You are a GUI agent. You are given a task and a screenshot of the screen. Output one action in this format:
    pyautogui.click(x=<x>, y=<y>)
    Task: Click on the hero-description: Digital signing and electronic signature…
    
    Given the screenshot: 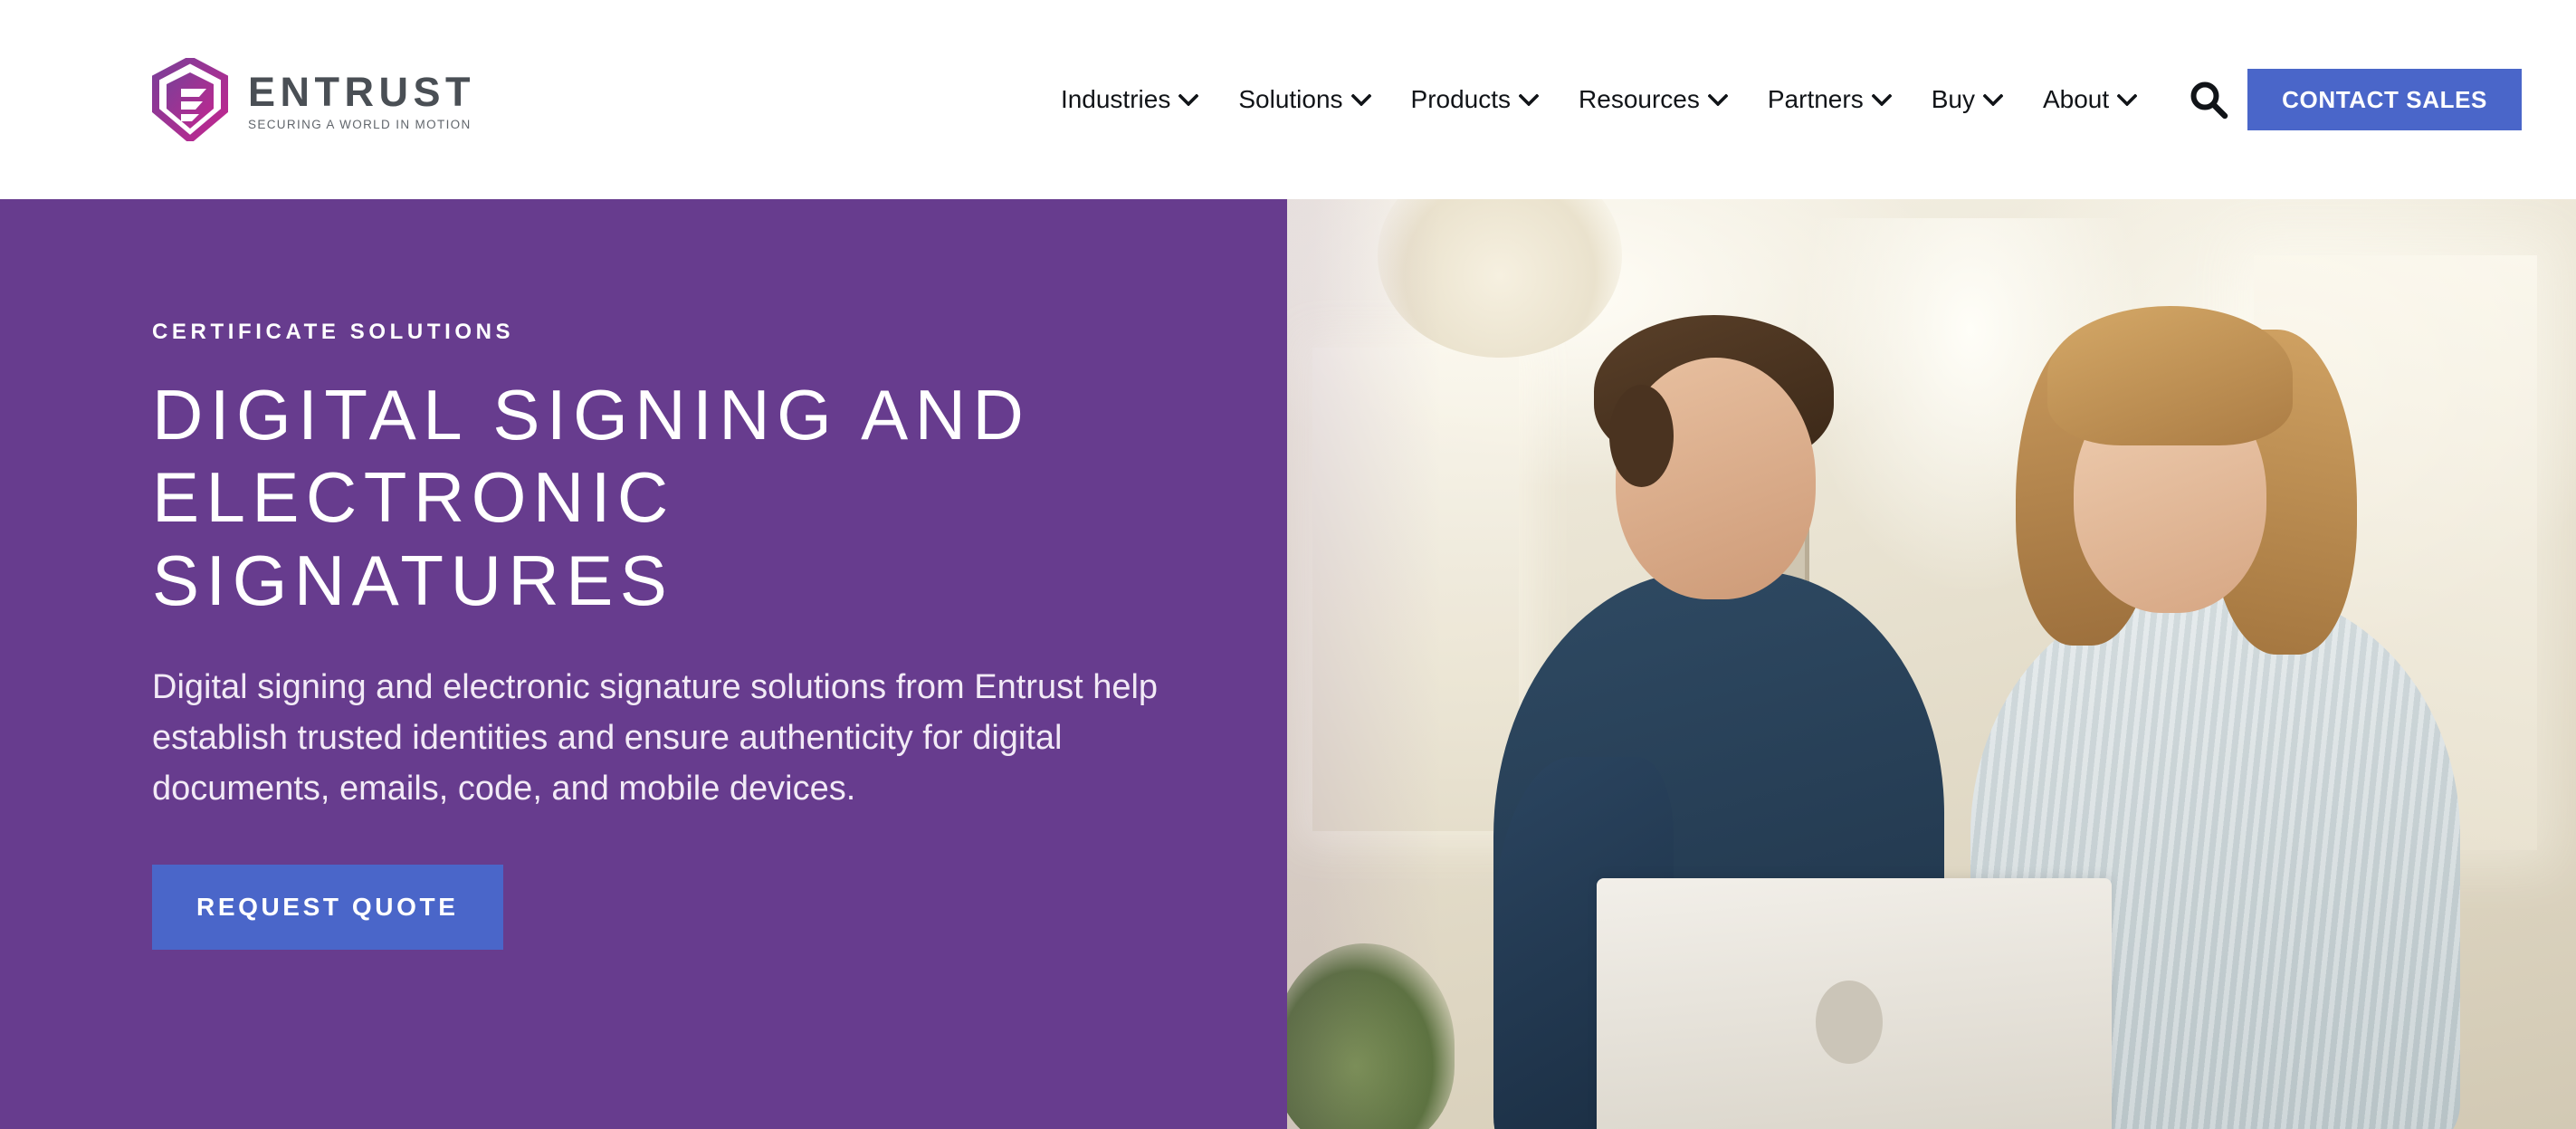 What is the action you would take?
    pyautogui.click(x=656, y=737)
    